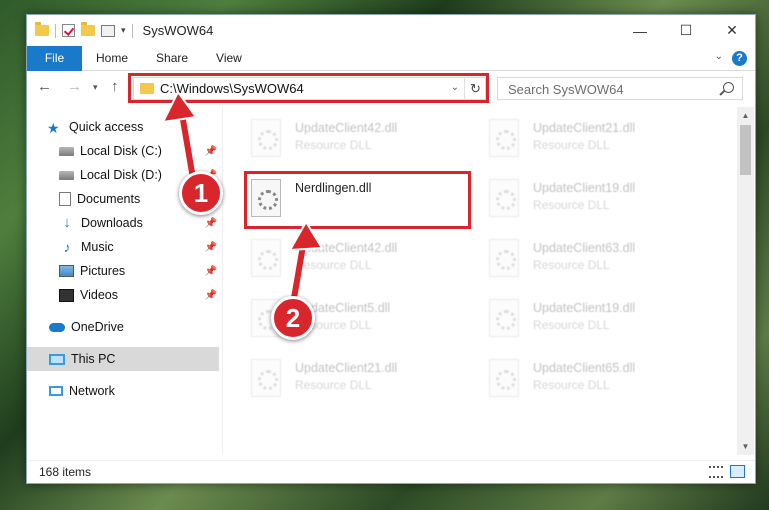 This screenshot has width=769, height=510. What do you see at coordinates (391, 58) in the screenshot?
I see `ribbon-tabs: File Home Share View ⌄ ?` at bounding box center [391, 58].